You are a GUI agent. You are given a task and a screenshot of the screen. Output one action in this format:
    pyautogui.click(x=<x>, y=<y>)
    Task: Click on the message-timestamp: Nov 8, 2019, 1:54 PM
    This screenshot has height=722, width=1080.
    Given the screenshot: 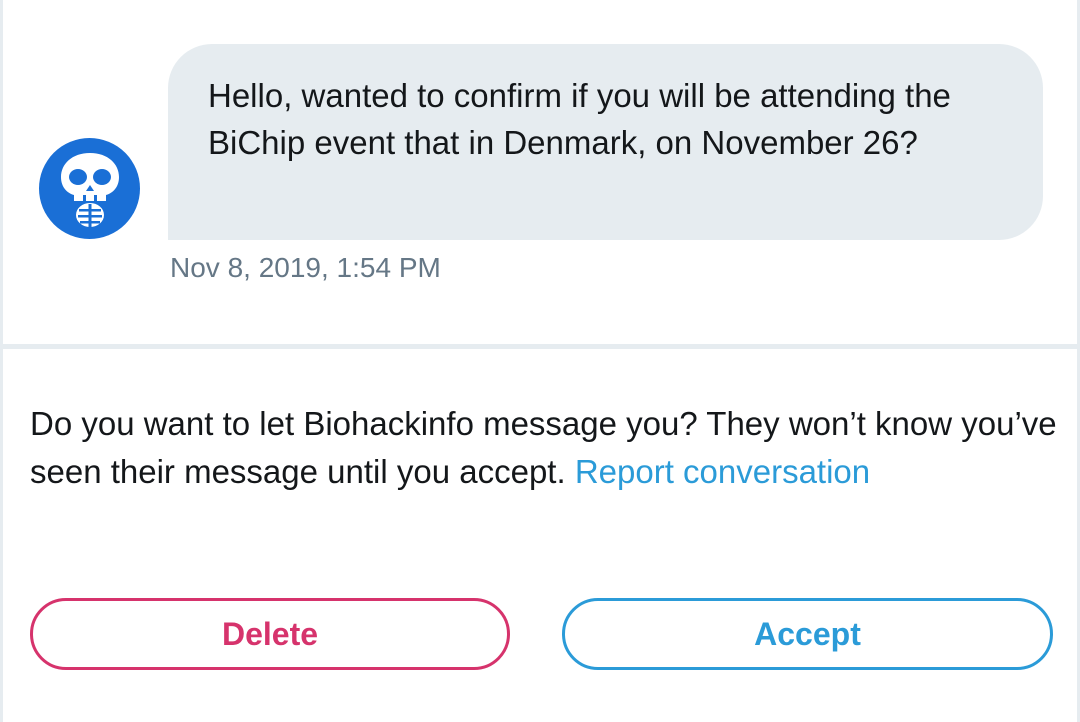 What is the action you would take?
    pyautogui.click(x=305, y=267)
    